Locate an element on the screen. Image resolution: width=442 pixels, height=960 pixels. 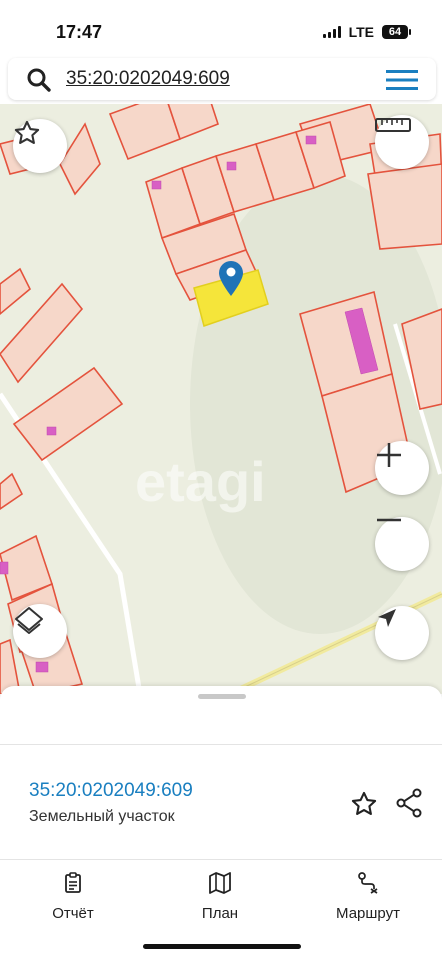
tab-route-label: Маршрут is located at coordinates (368, 913).